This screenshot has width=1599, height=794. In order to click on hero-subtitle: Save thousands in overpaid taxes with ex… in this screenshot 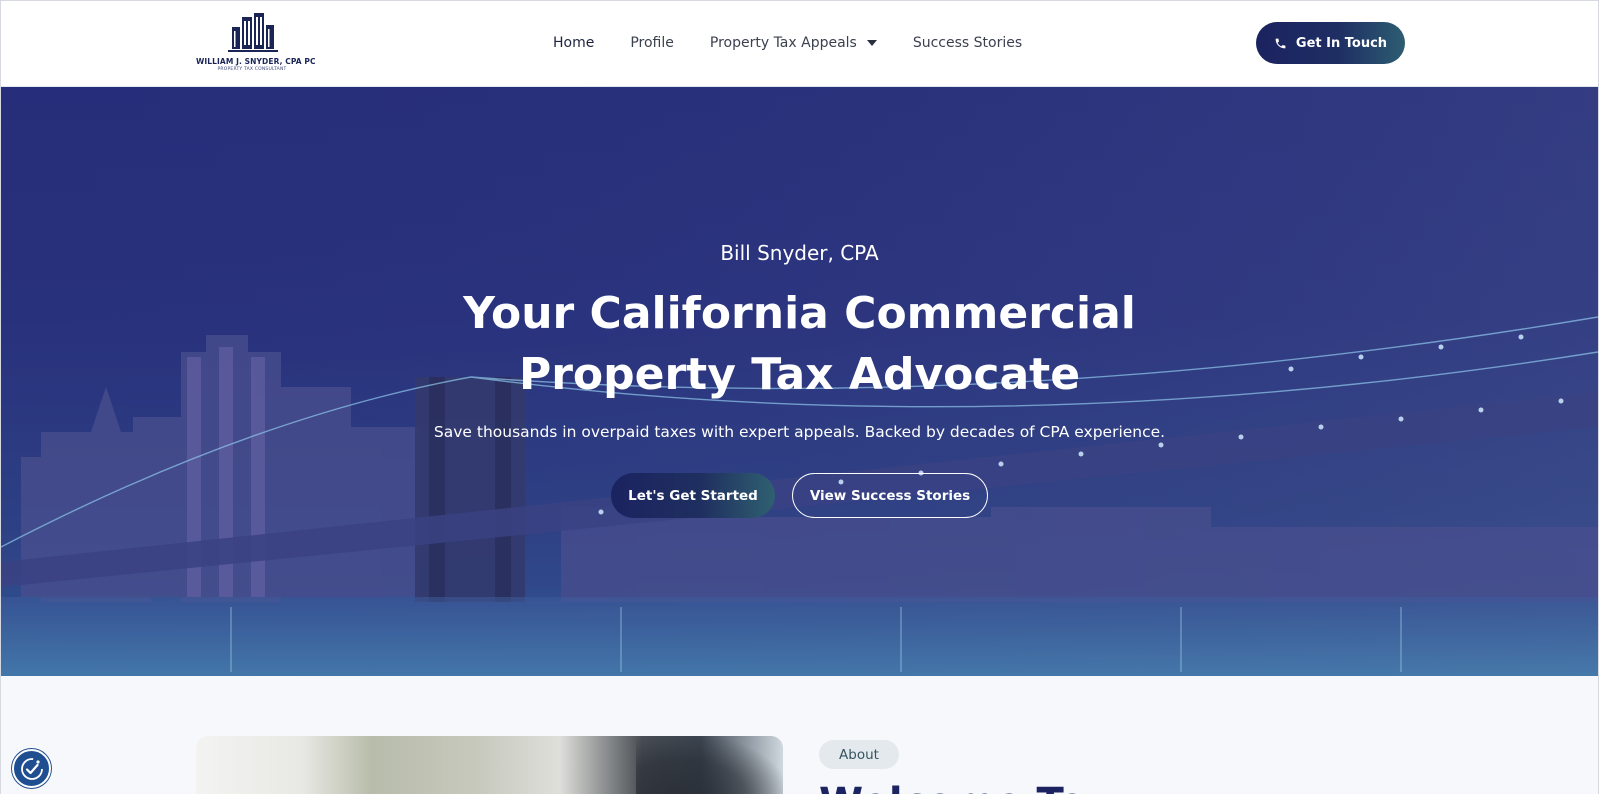, I will do `click(799, 432)`.